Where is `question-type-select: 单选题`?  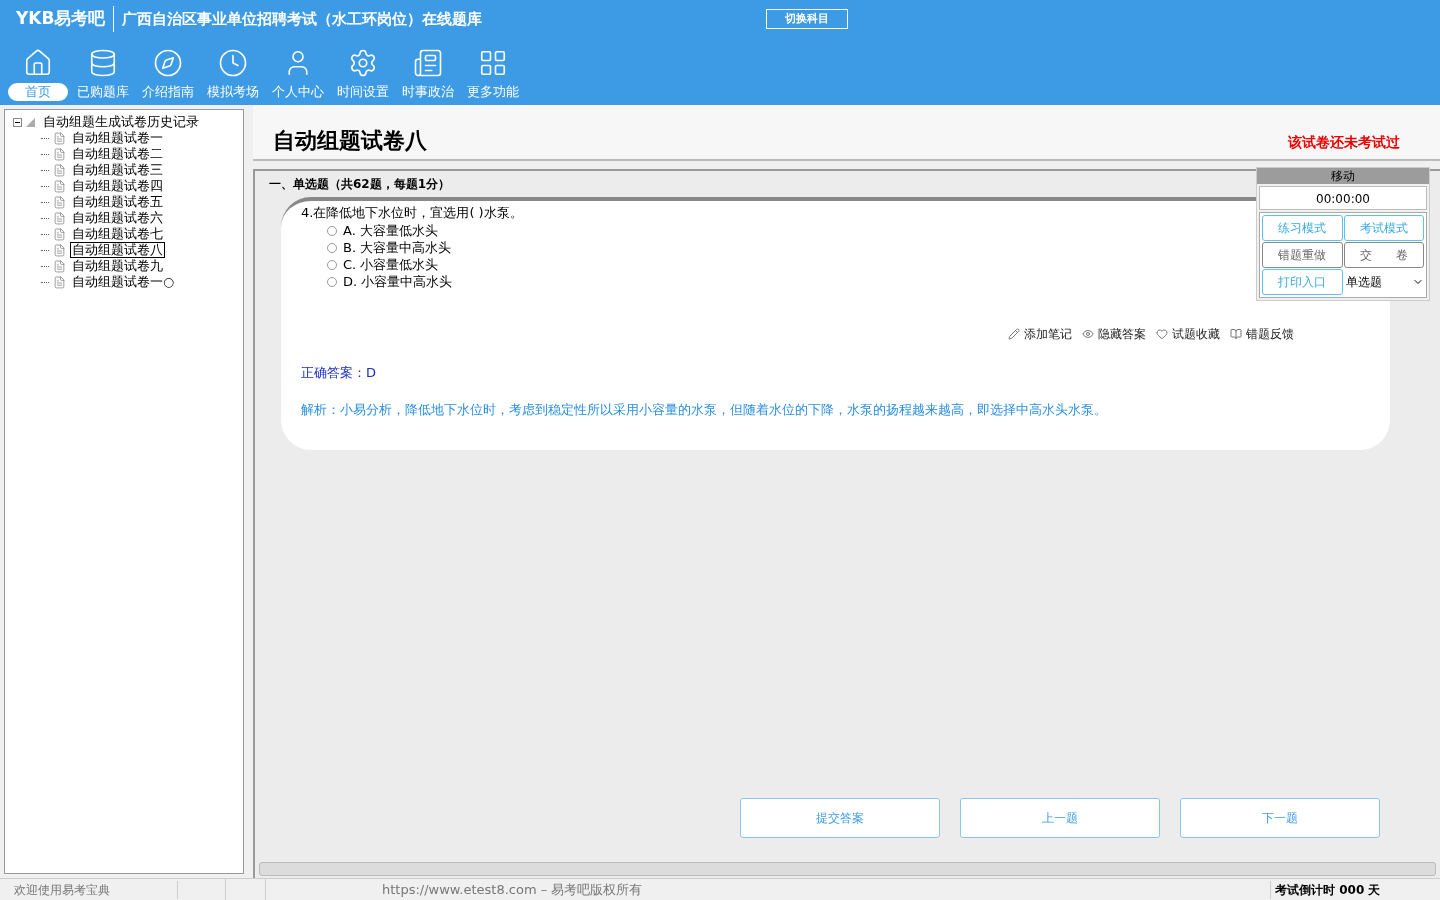 question-type-select: 单选题 is located at coordinates (1383, 282).